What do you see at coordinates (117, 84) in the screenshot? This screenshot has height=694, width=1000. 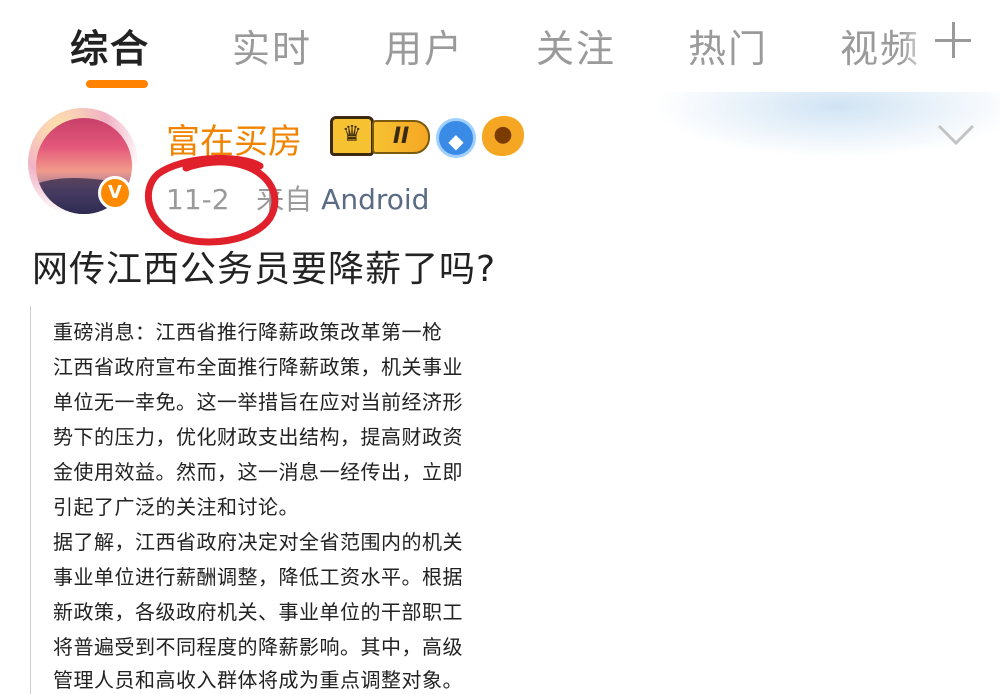 I see `active-tab-indicator` at bounding box center [117, 84].